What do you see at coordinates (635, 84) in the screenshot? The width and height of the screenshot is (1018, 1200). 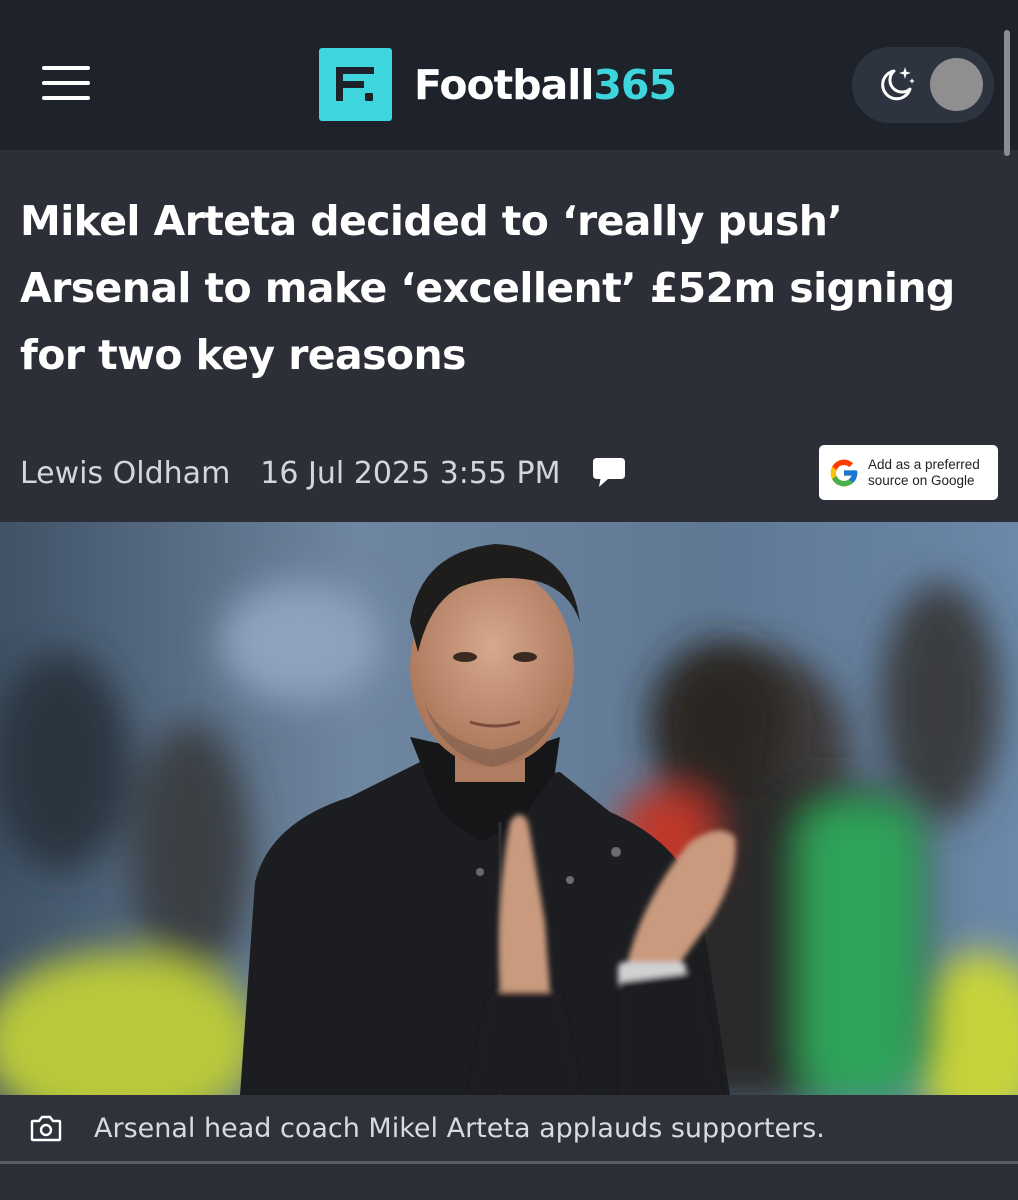 I see `logo-wordmark-suffix: 365` at bounding box center [635, 84].